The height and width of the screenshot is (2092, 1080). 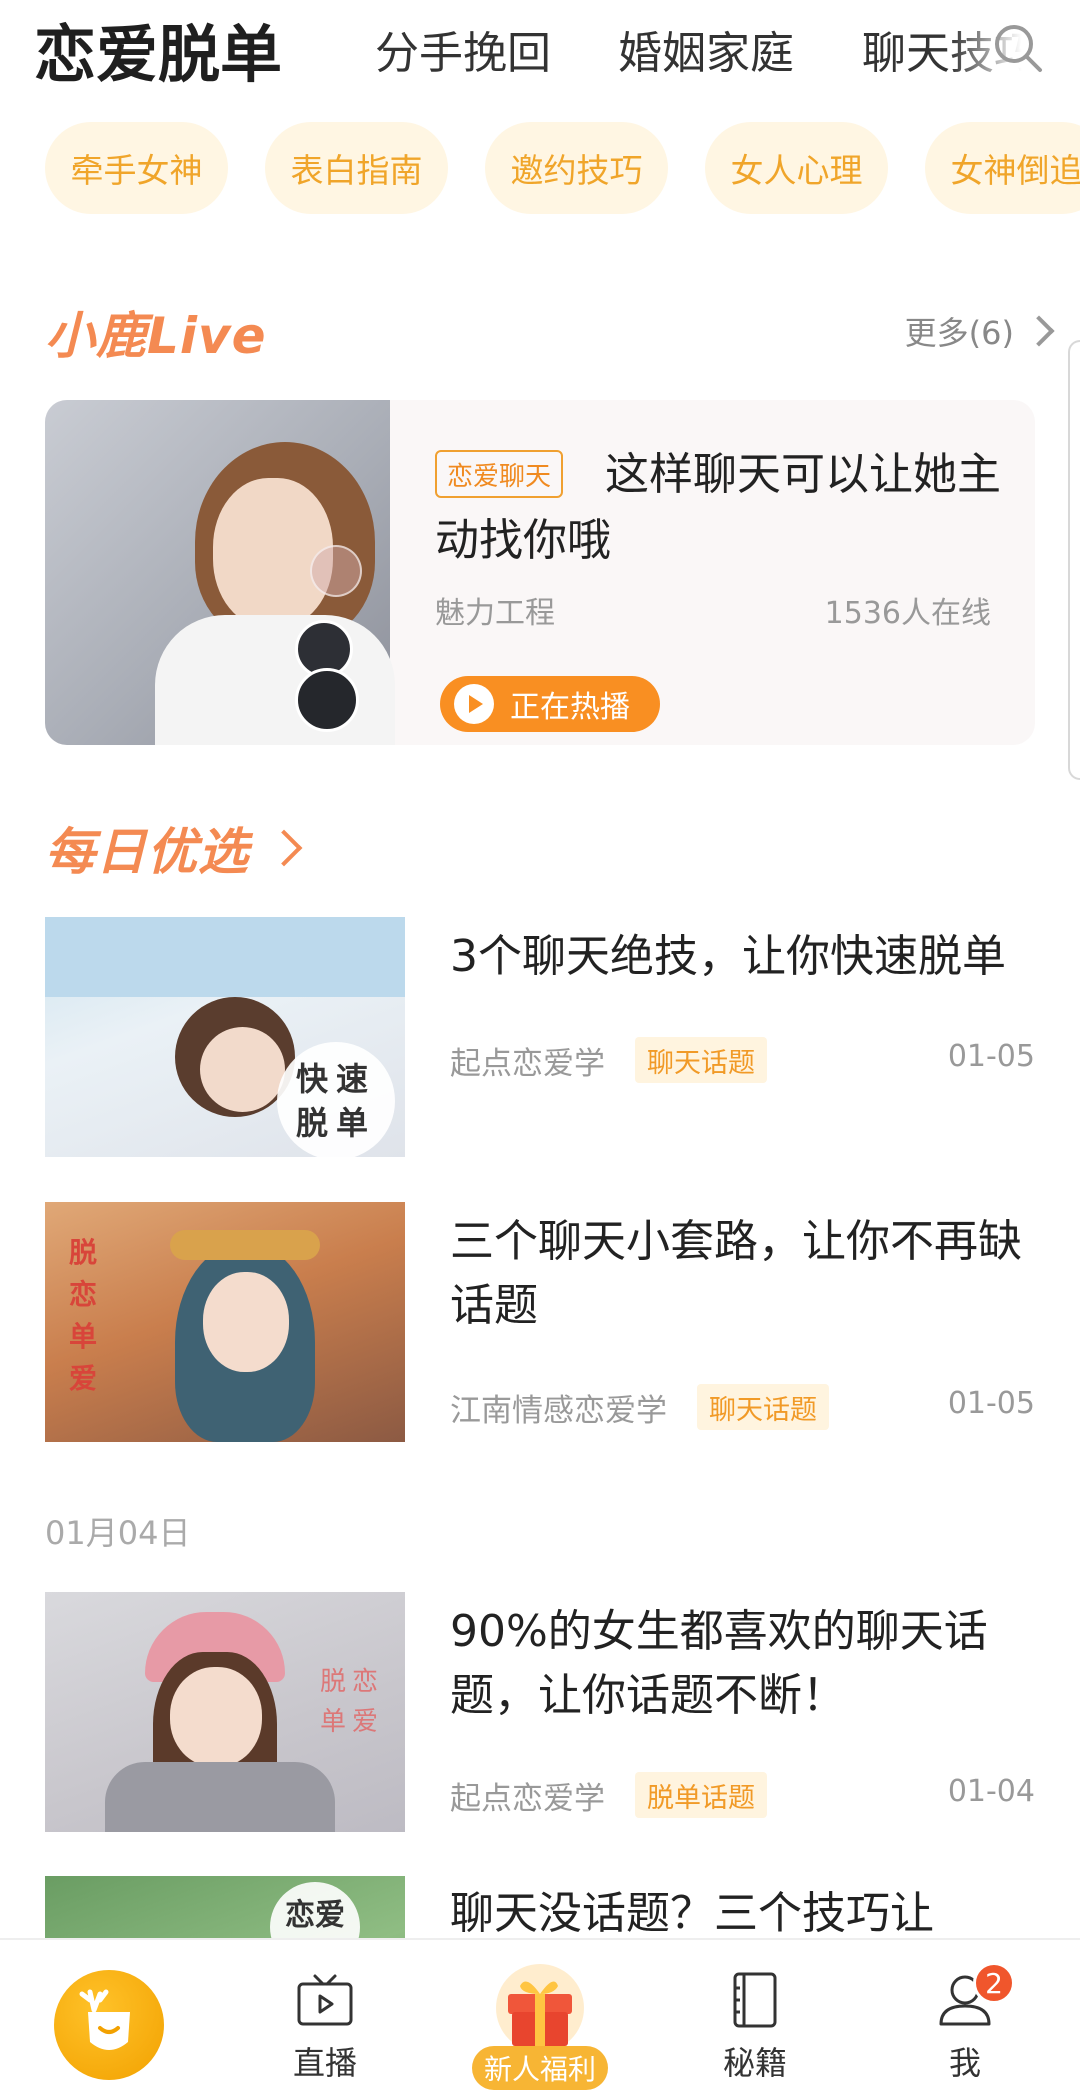 I want to click on article-item: 恋爱 聊天没话题？三个技巧让, so click(x=540, y=1907).